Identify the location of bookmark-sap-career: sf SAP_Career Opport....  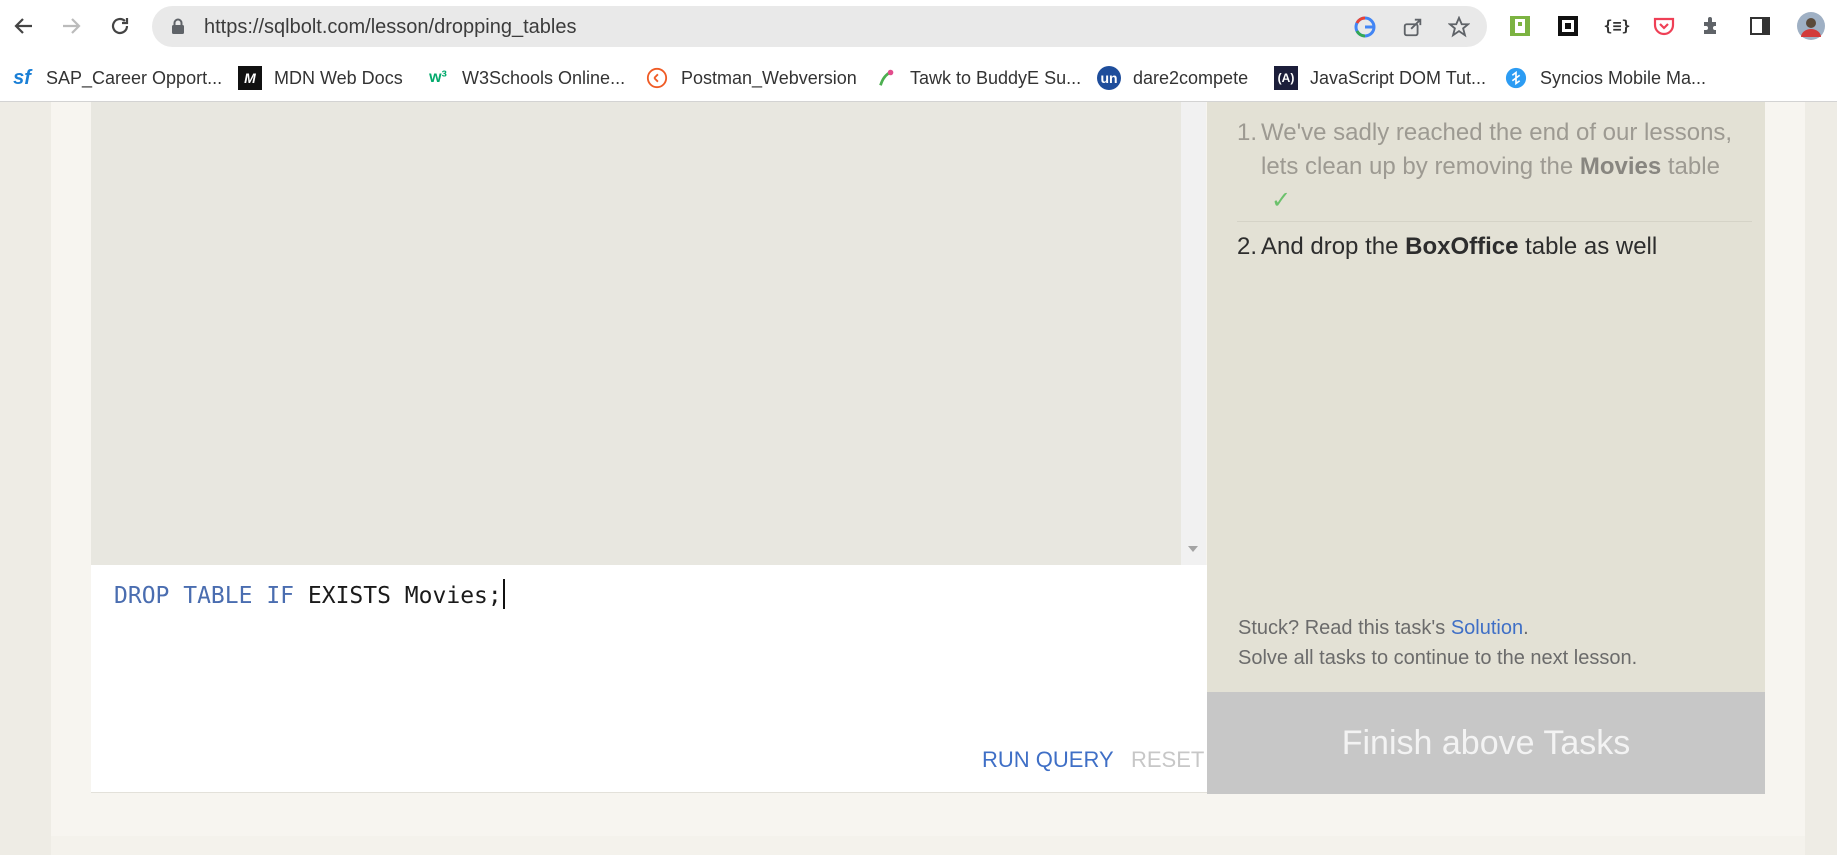
(116, 78).